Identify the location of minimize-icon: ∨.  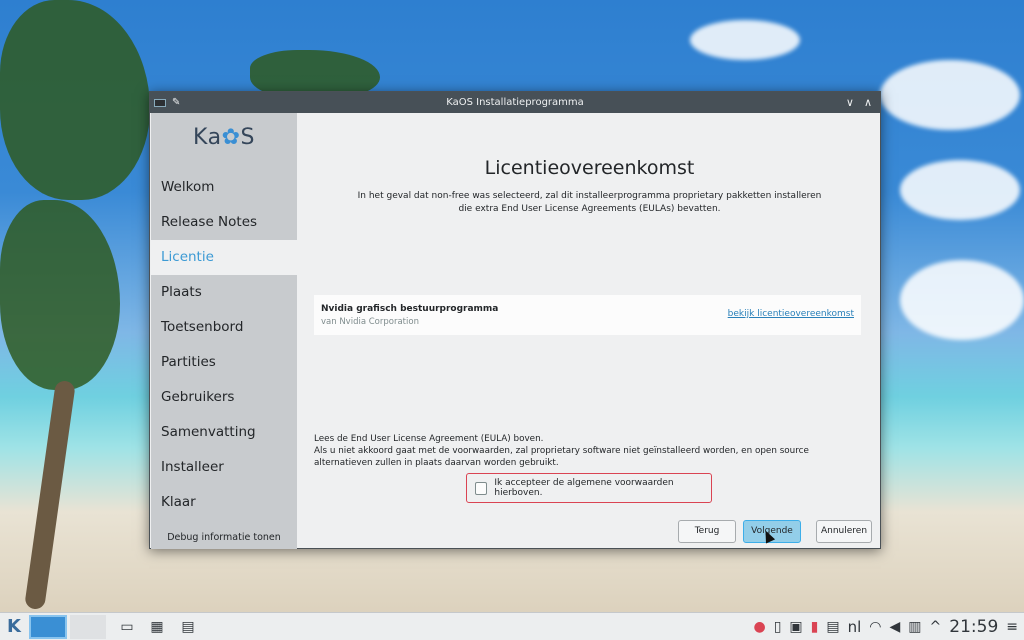
(850, 102).